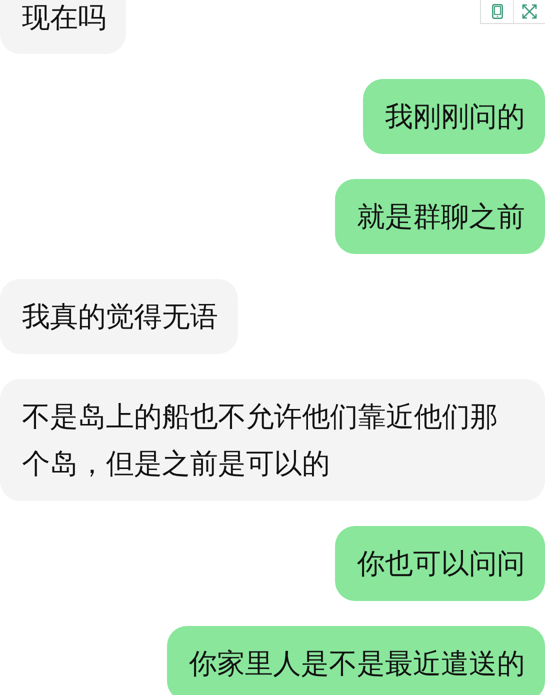  I want to click on message-bubble: 现在吗, so click(63, 27).